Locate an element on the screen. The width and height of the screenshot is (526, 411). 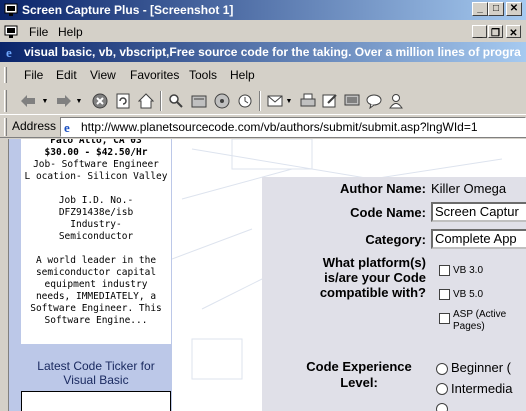
discuss-button is located at coordinates (352, 101).